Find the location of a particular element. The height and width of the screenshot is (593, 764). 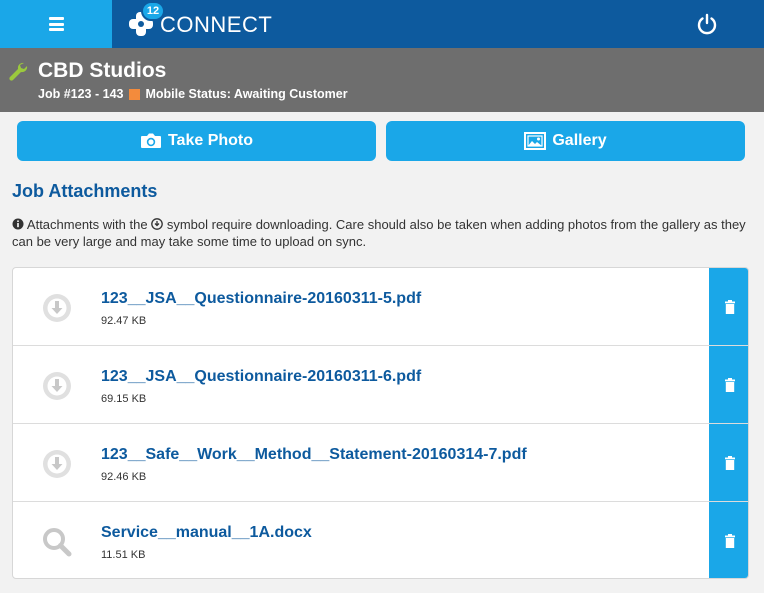

power-button is located at coordinates (707, 24).